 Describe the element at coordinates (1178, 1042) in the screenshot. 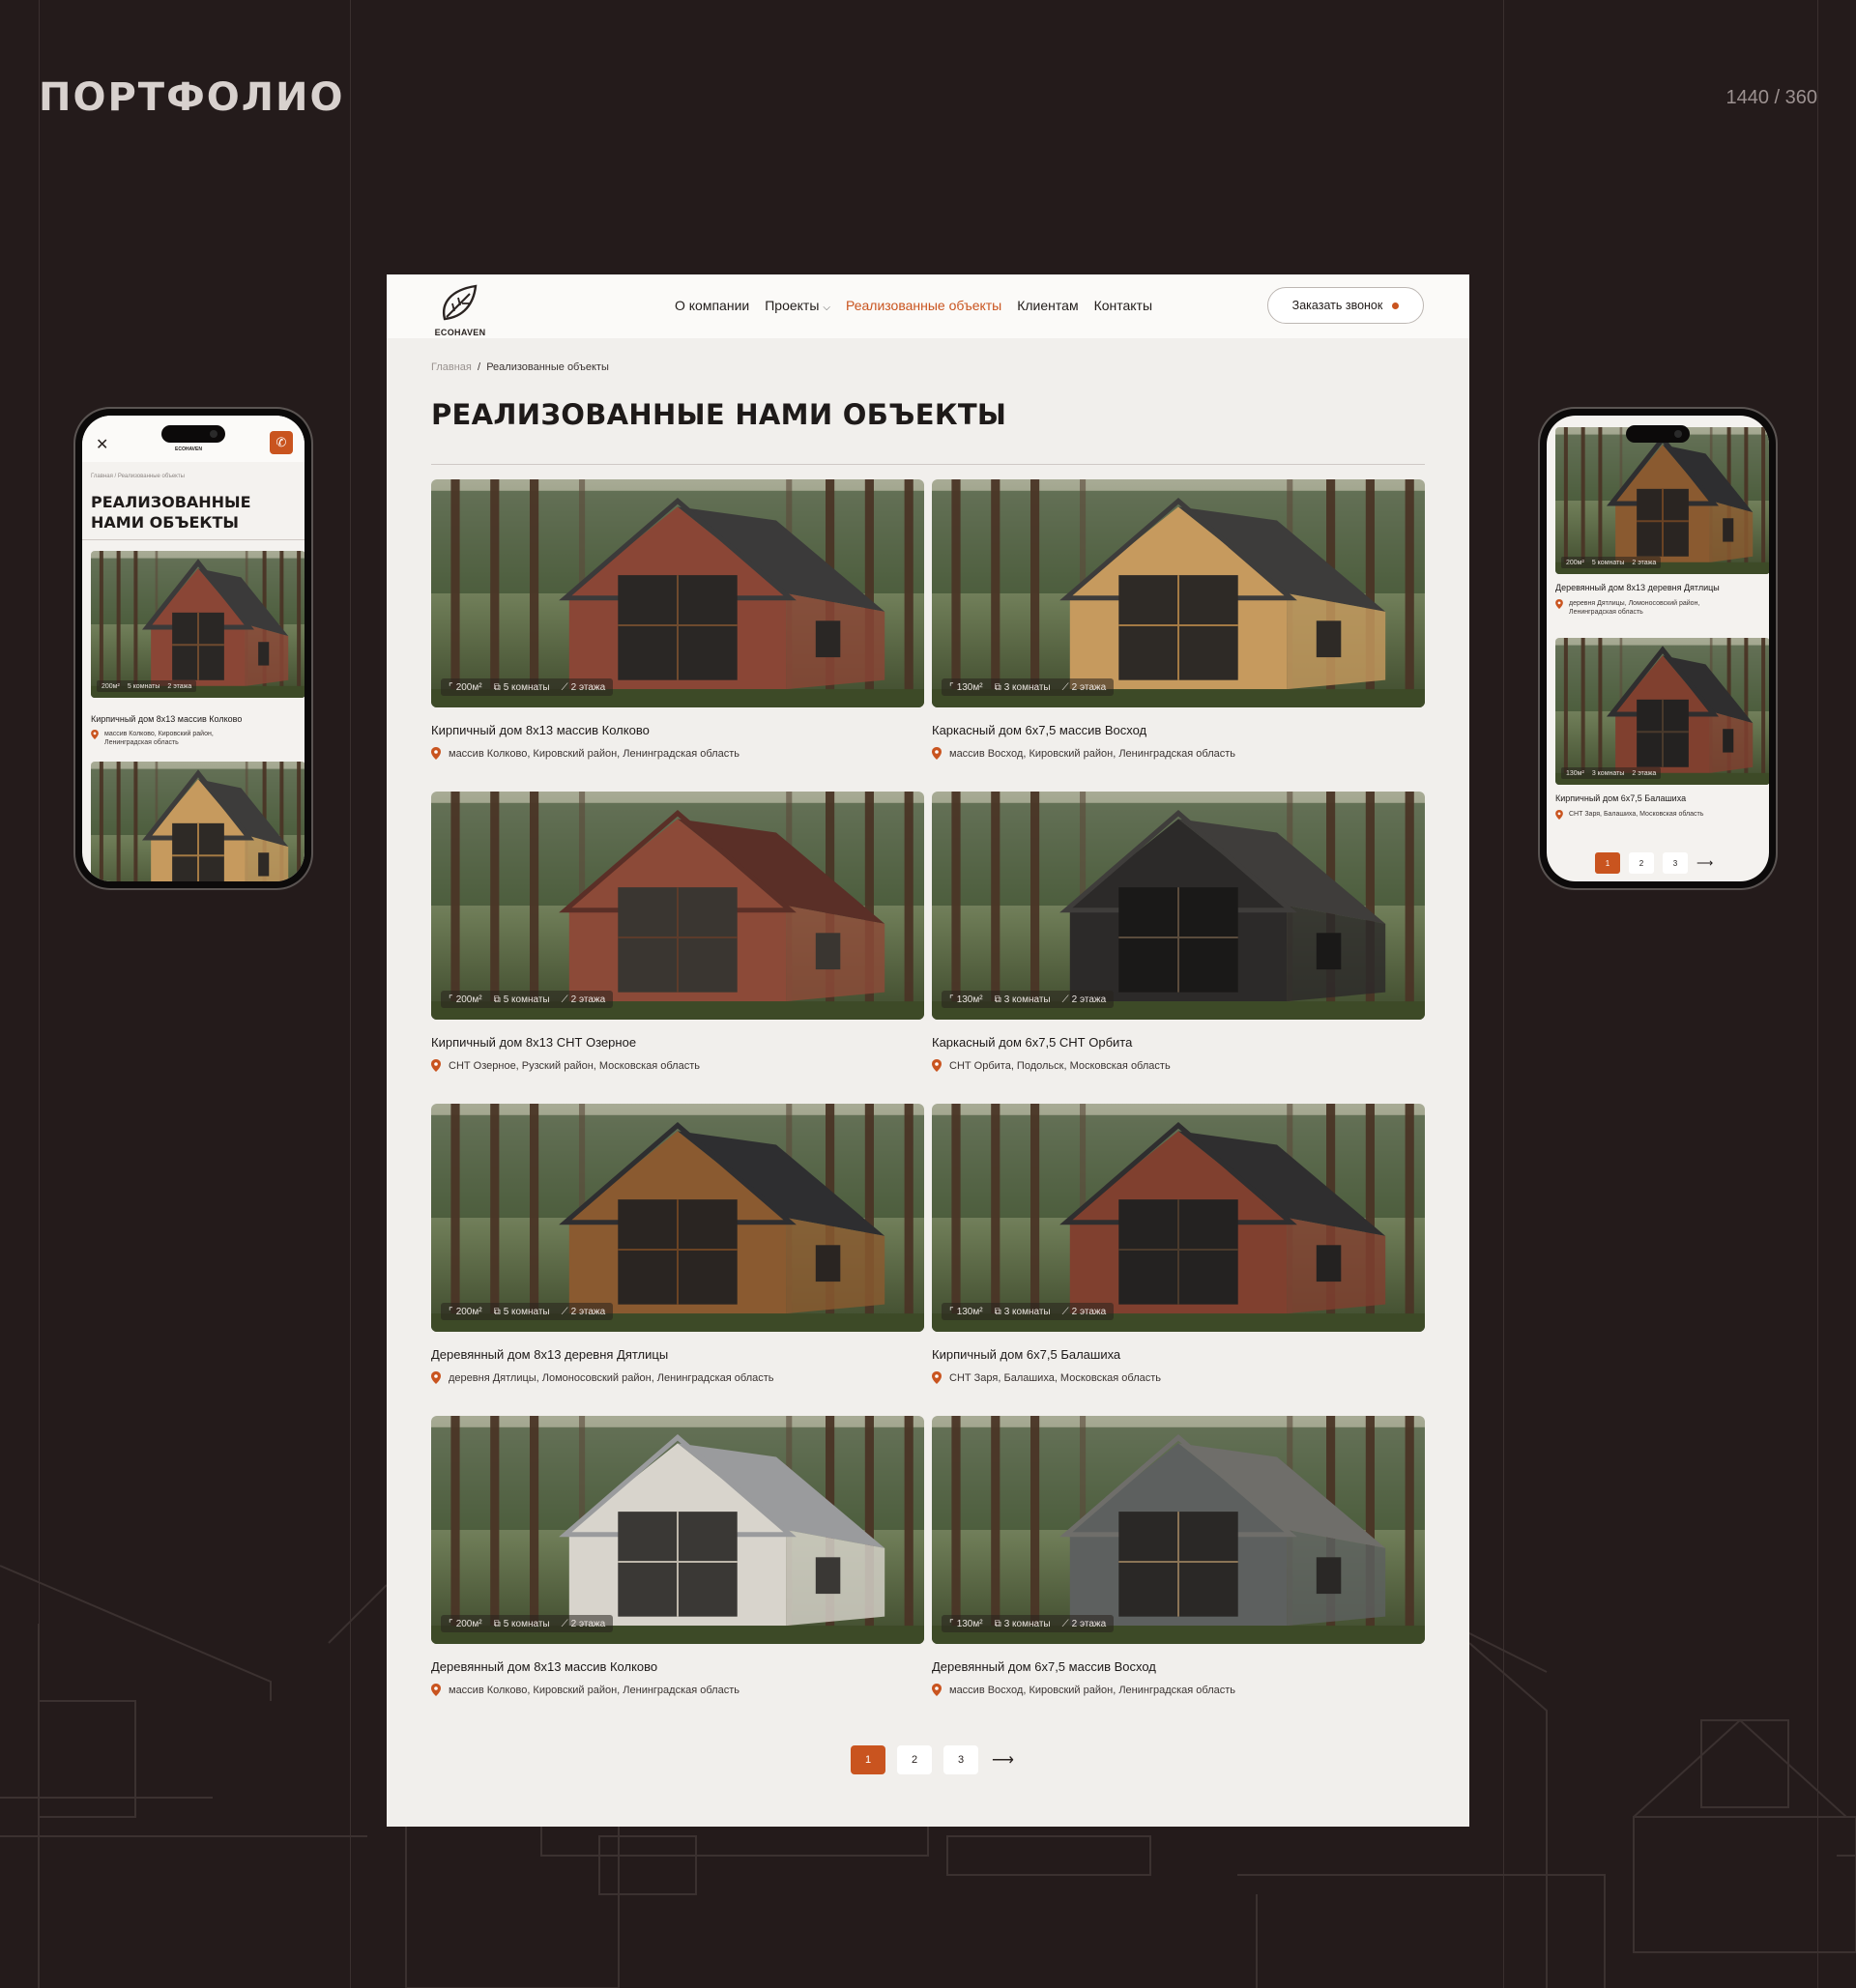

I see `project-title: Каркасный дом 6х7,5 СНТ Орбита` at that location.